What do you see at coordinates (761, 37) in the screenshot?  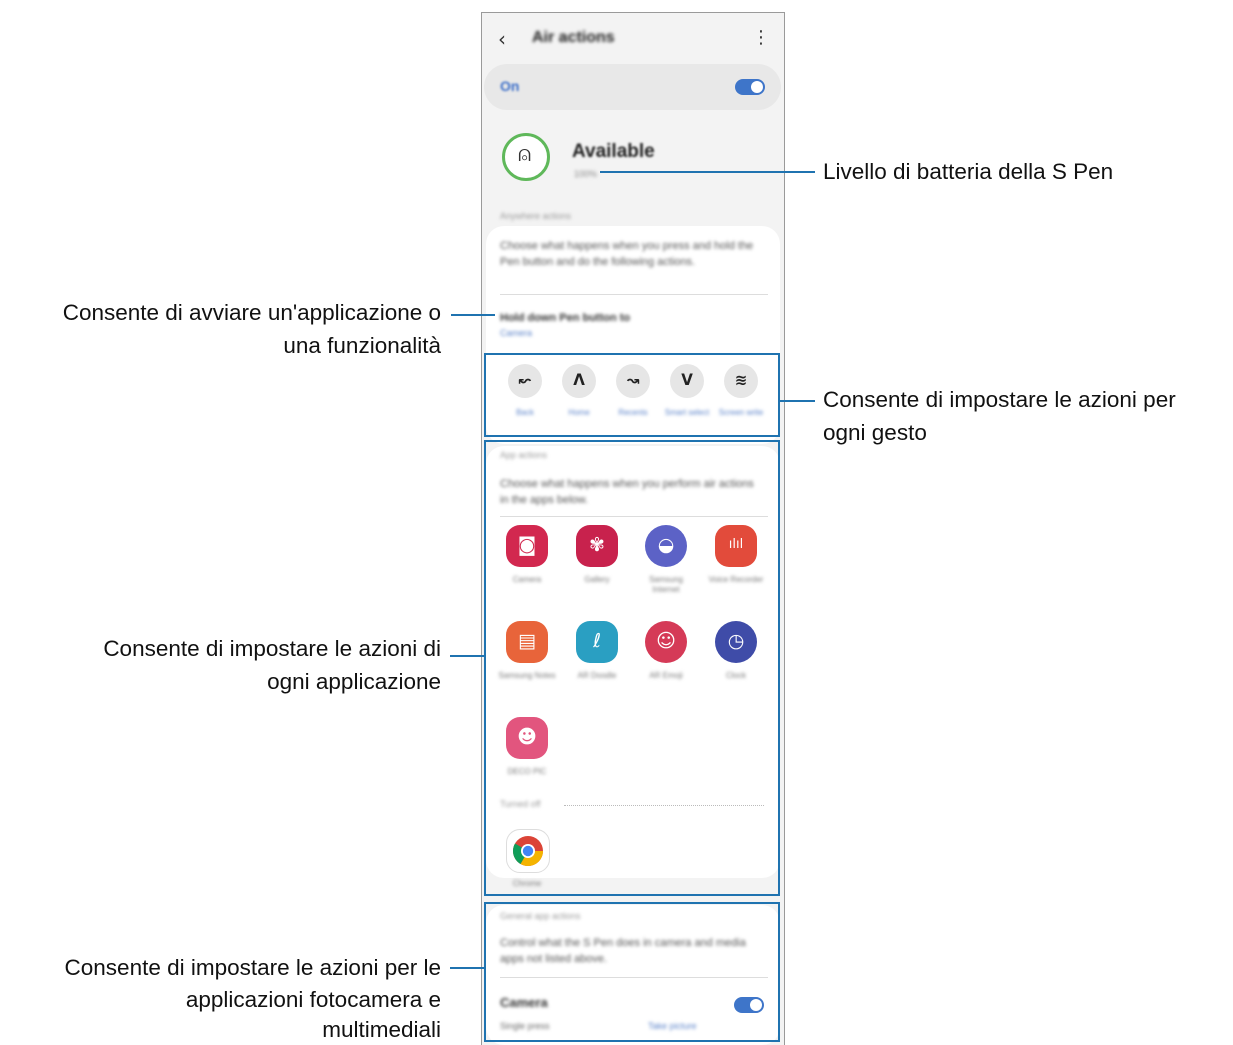 I see `more-vert-icon: ⋮` at bounding box center [761, 37].